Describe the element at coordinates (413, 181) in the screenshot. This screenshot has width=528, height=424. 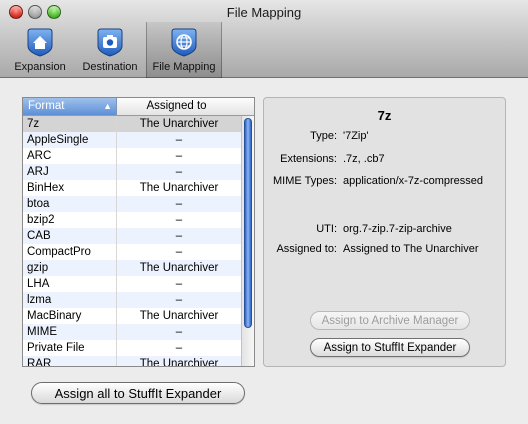
I see `mime-value: application/x-7z-compressed` at that location.